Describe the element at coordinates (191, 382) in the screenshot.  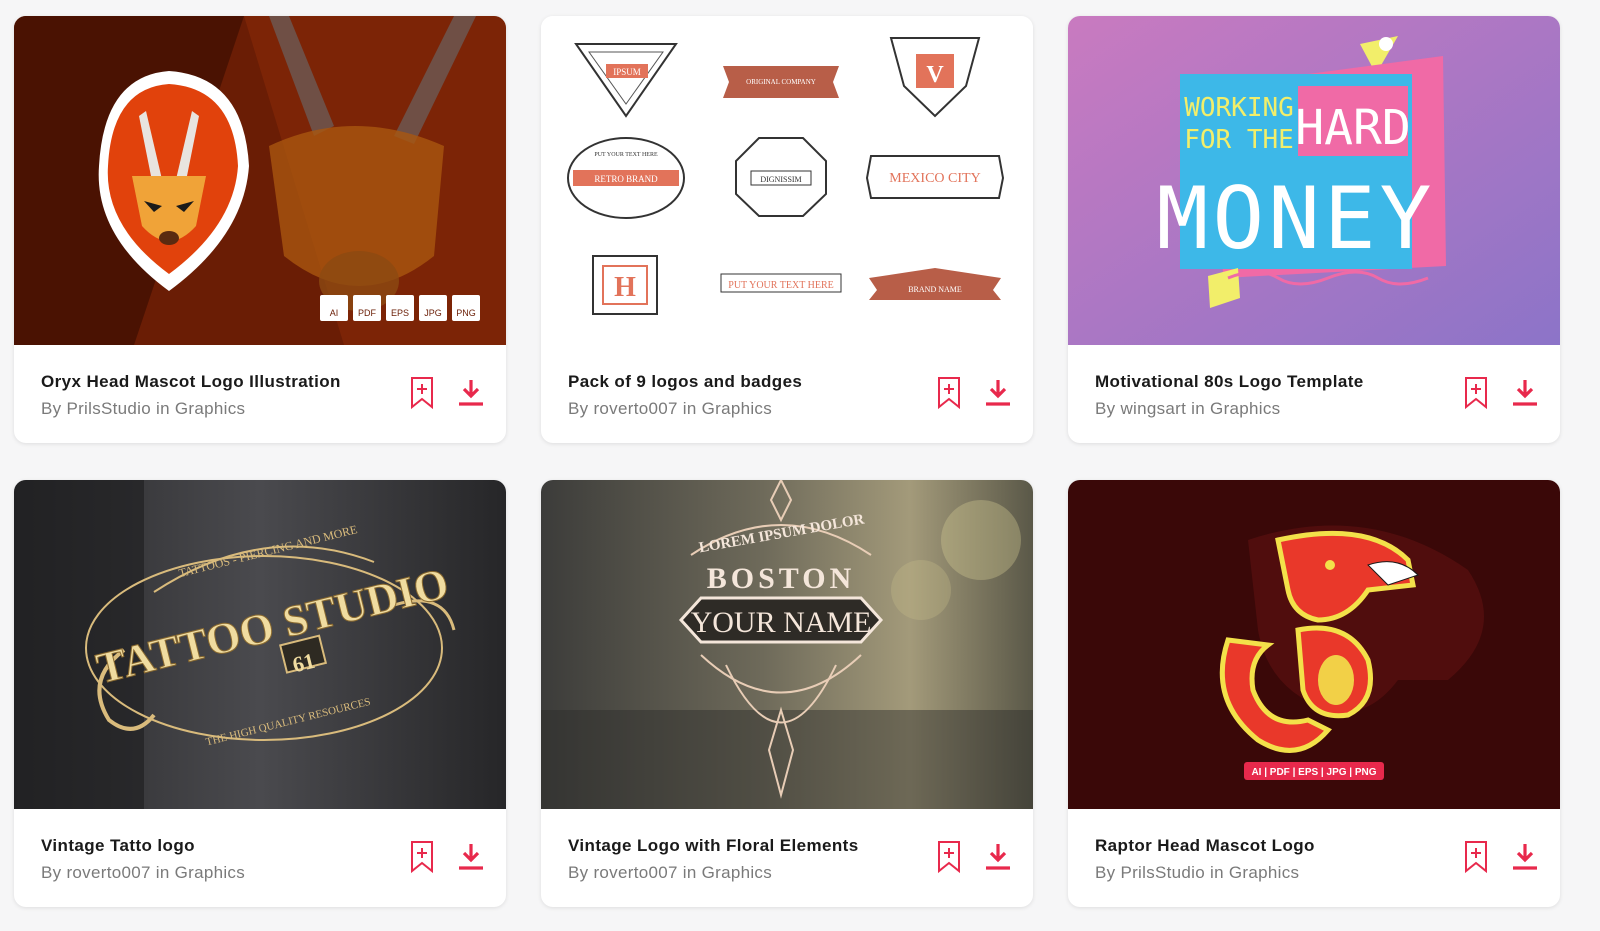
I see `card-title: Oryx Head Mascot Logo Illustration` at that location.